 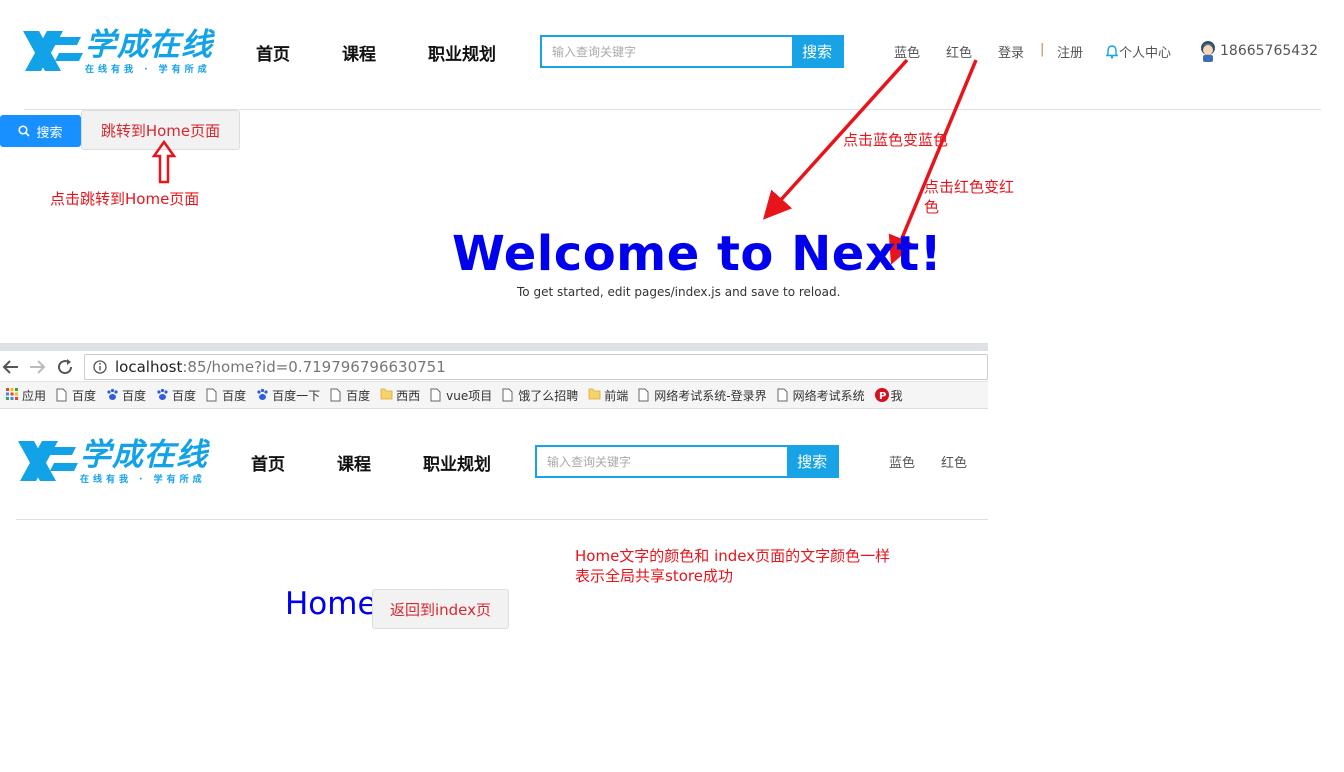 What do you see at coordinates (34, 395) in the screenshot?
I see `bookmark-label: 应用` at bounding box center [34, 395].